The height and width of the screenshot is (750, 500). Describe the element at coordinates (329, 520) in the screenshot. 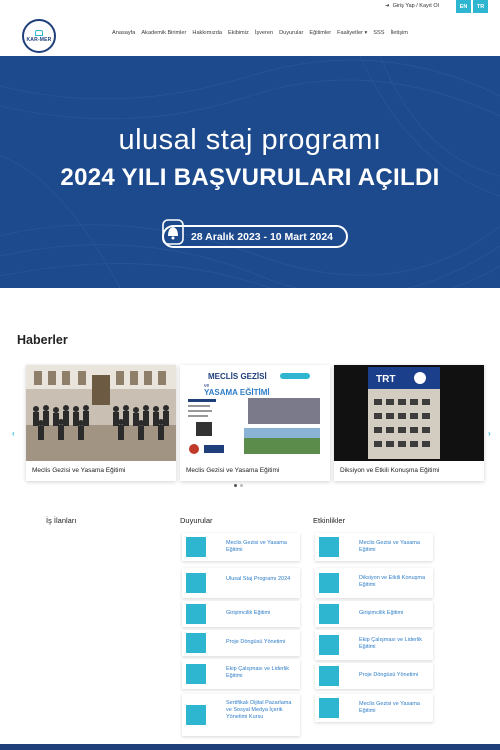

I see `events-heading: Etkinlikler` at that location.